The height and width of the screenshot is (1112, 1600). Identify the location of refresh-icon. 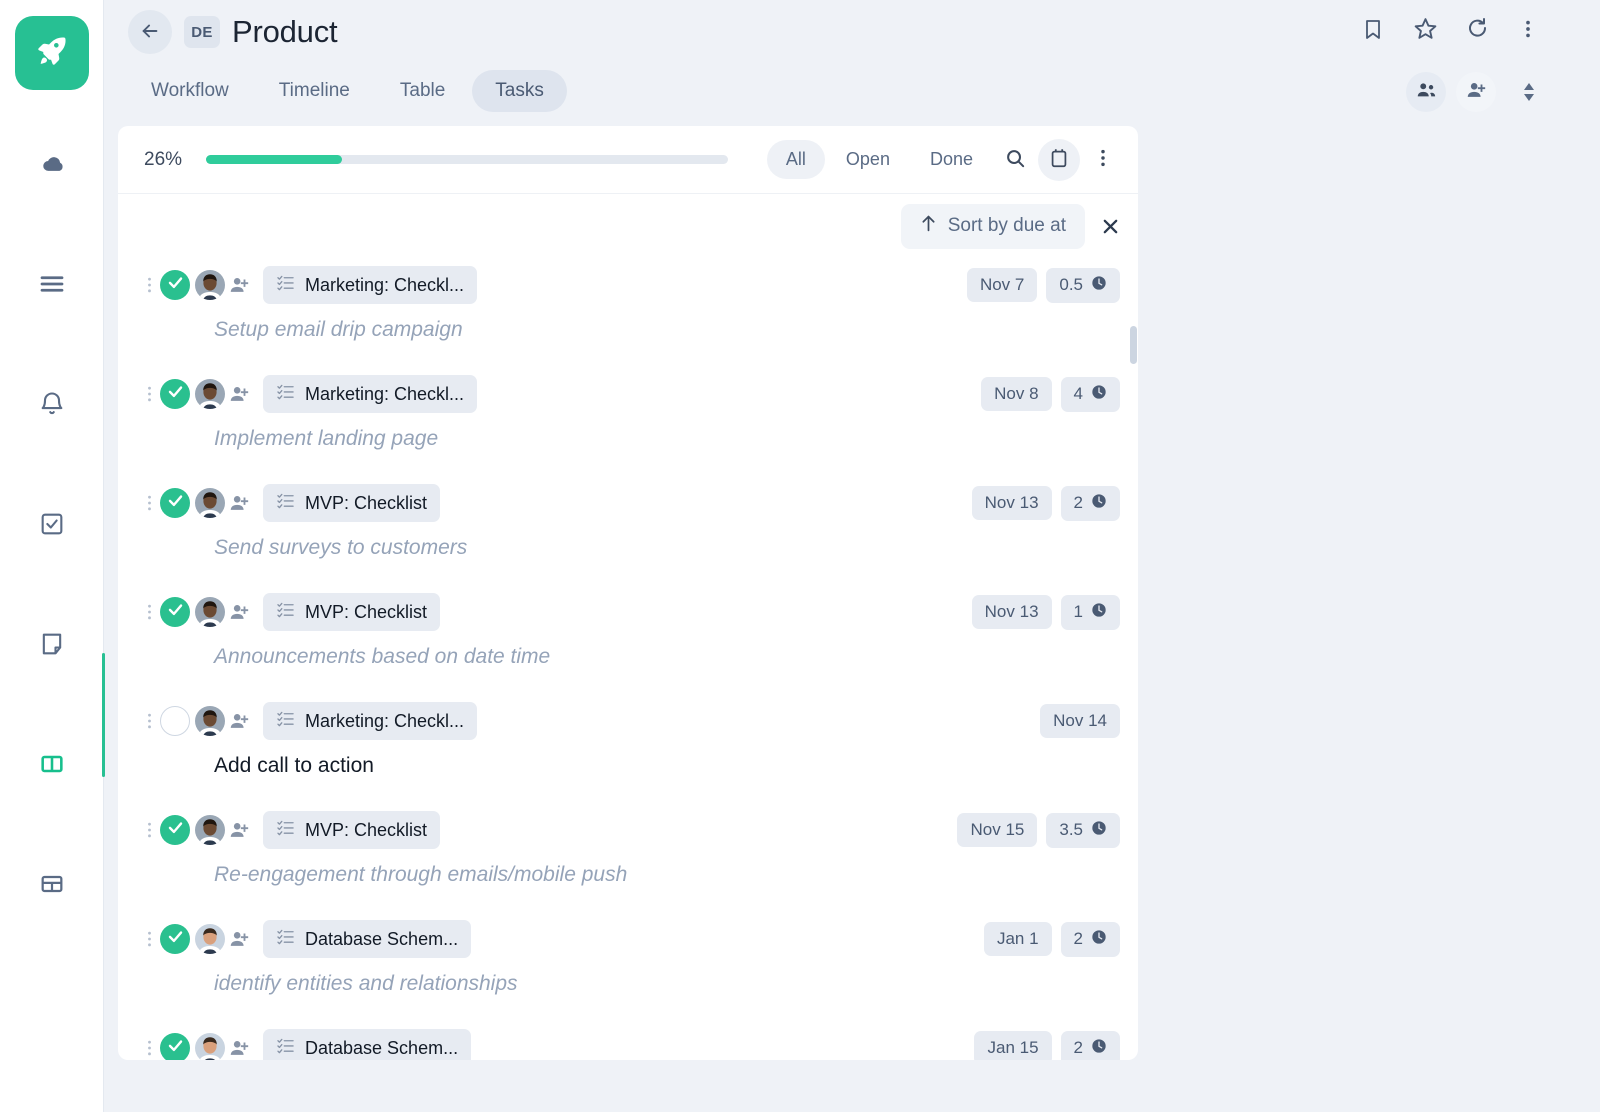
(1478, 29).